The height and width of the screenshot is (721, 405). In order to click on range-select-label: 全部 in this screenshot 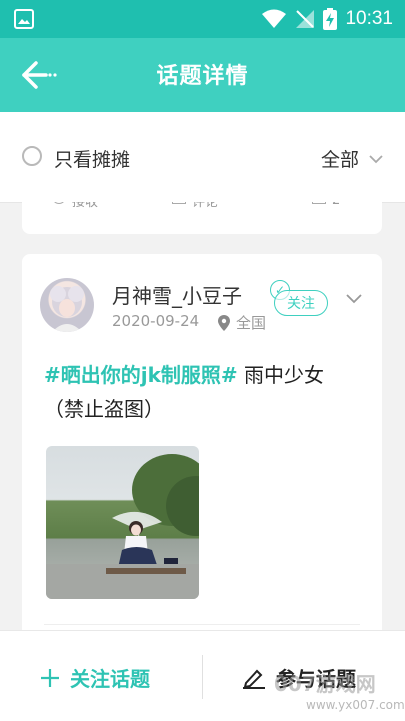, I will do `click(339, 160)`.